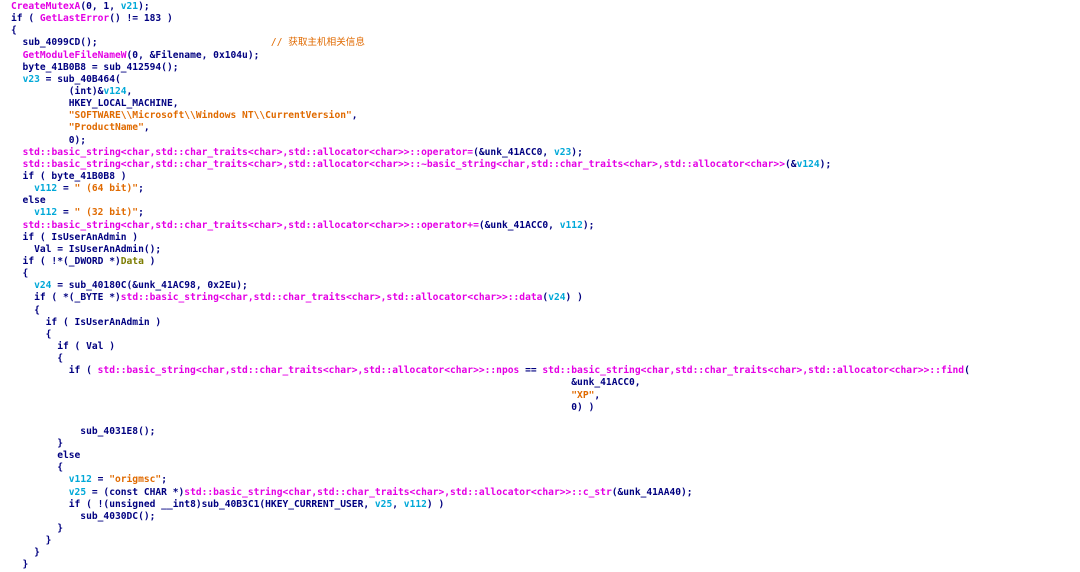  I want to click on code-line: if ( !*(_DWORD *)Data ), so click(545, 262).